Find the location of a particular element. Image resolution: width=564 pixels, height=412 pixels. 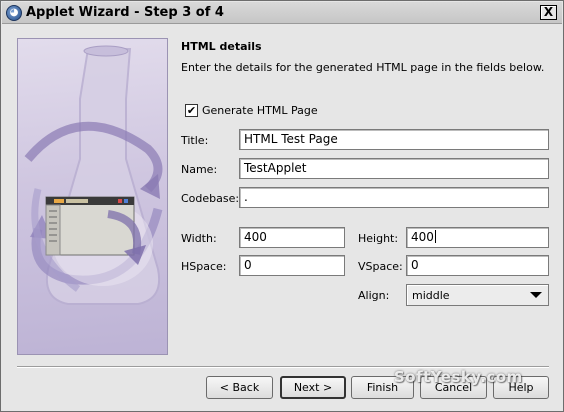

vspace-label: VSpace: is located at coordinates (380, 266).